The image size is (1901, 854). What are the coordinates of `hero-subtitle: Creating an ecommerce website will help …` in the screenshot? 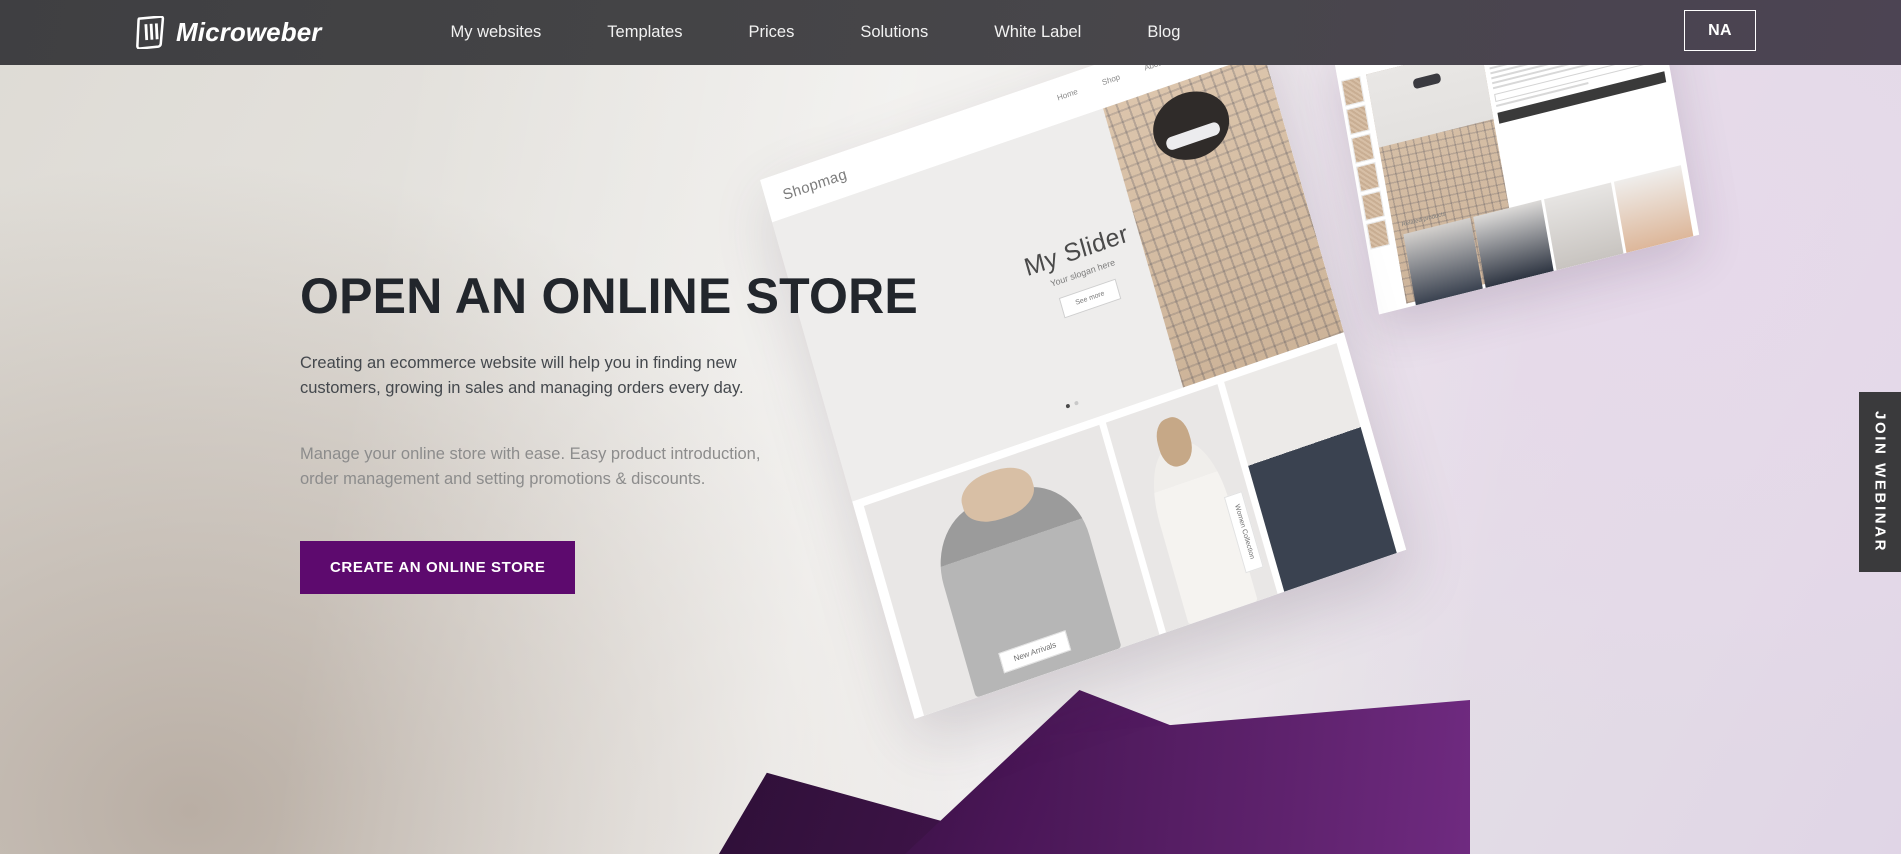 It's located at (522, 375).